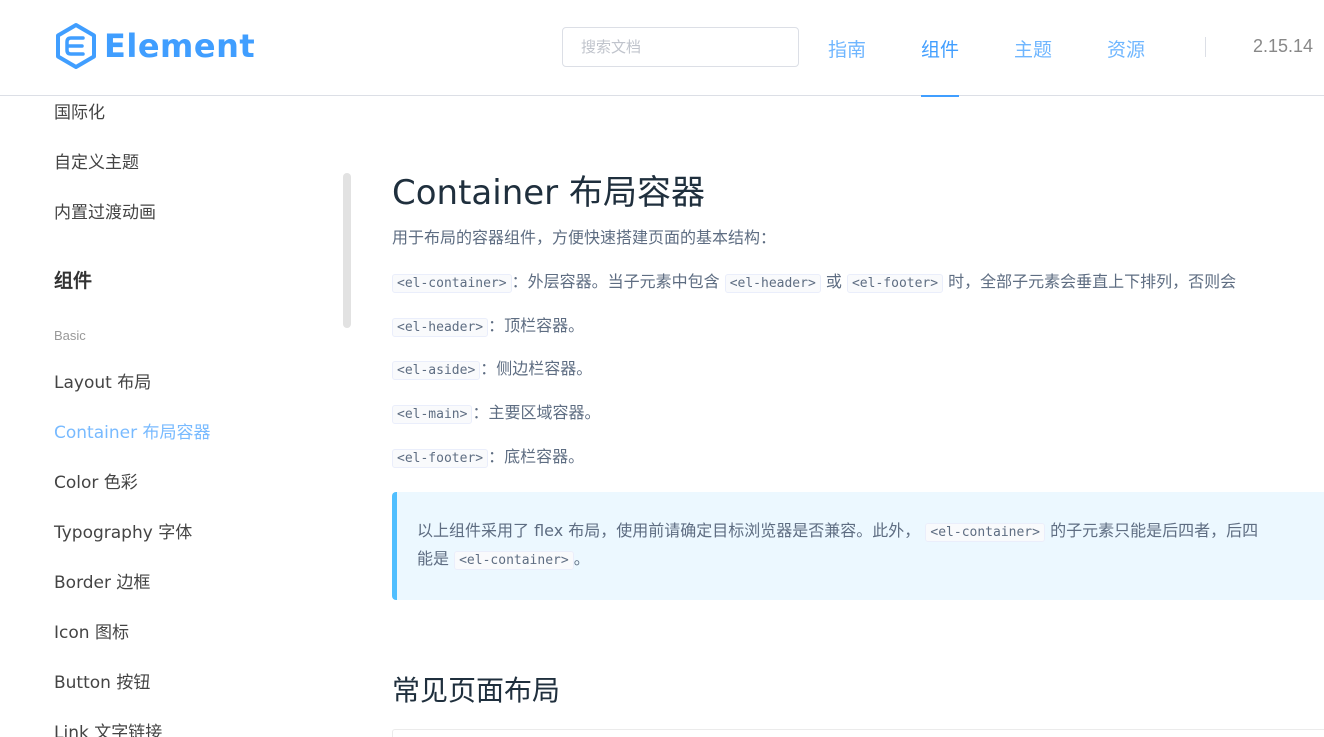 The image size is (1324, 737). I want to click on desc-footer: <el-footer> ：底栏容器。, so click(488, 455).